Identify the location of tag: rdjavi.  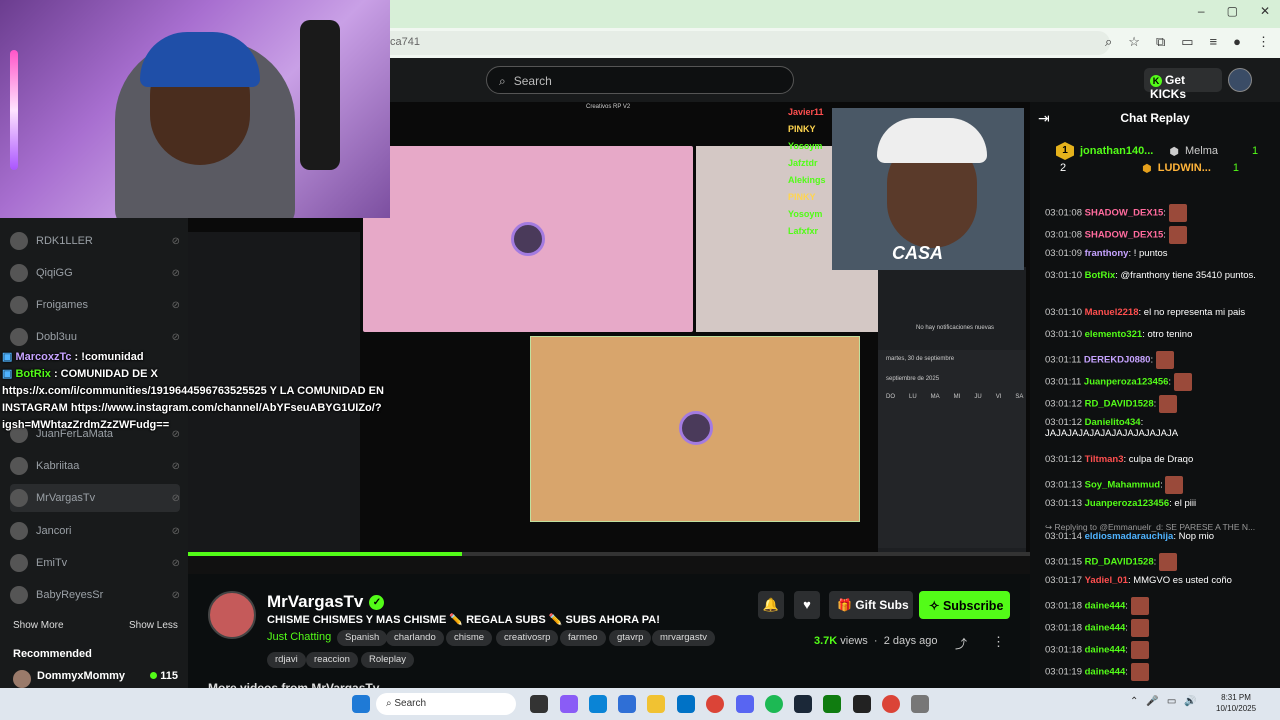
(286, 660).